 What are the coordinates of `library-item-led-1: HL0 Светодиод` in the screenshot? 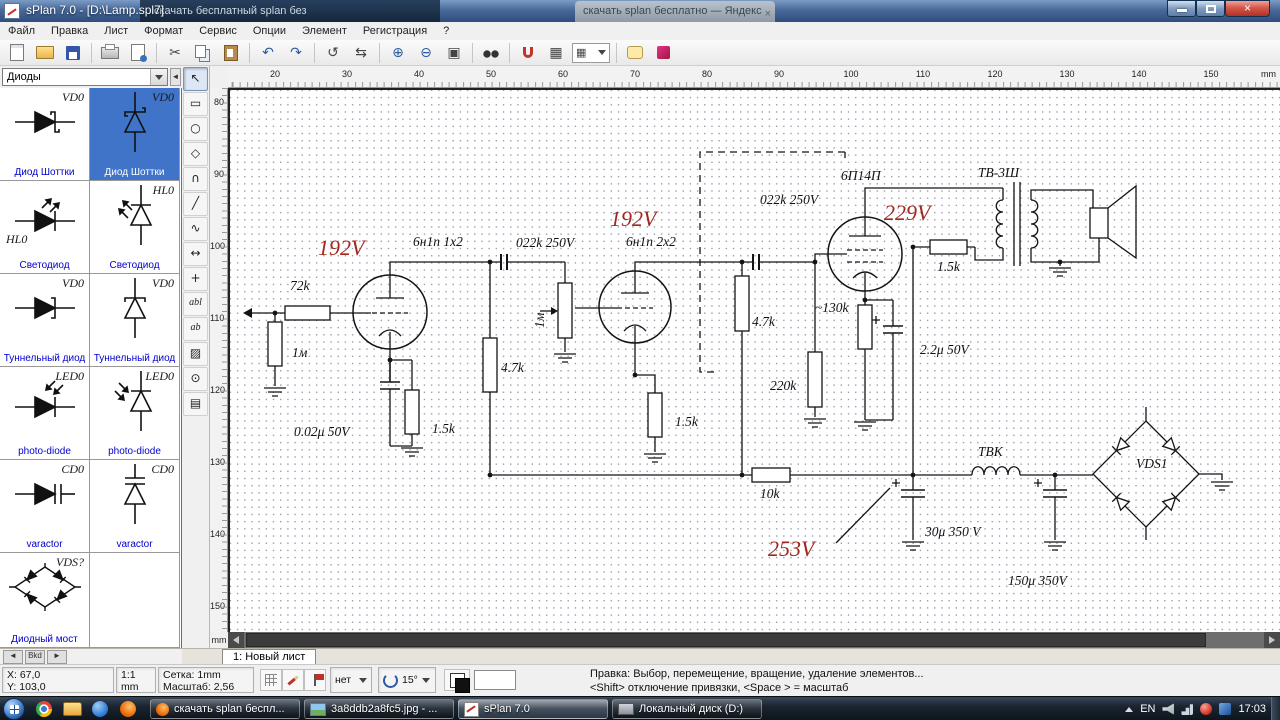 It's located at (45, 227).